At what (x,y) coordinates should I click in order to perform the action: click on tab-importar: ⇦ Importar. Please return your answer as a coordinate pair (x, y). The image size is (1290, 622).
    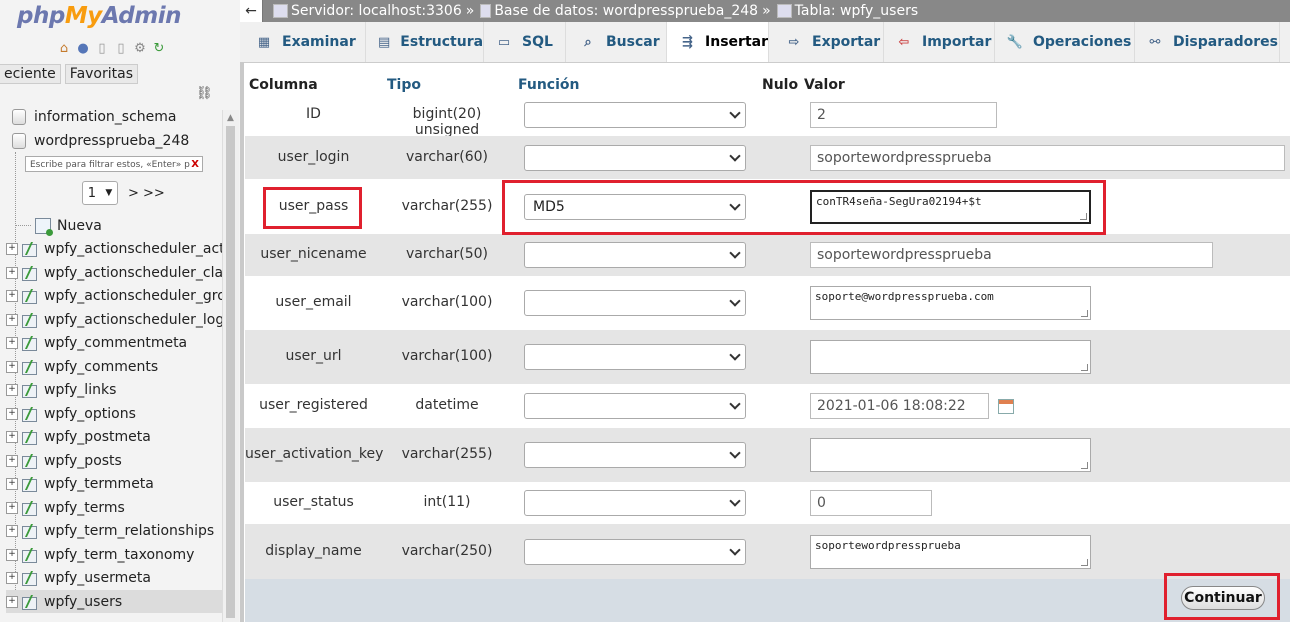
    Looking at the image, I should click on (939, 42).